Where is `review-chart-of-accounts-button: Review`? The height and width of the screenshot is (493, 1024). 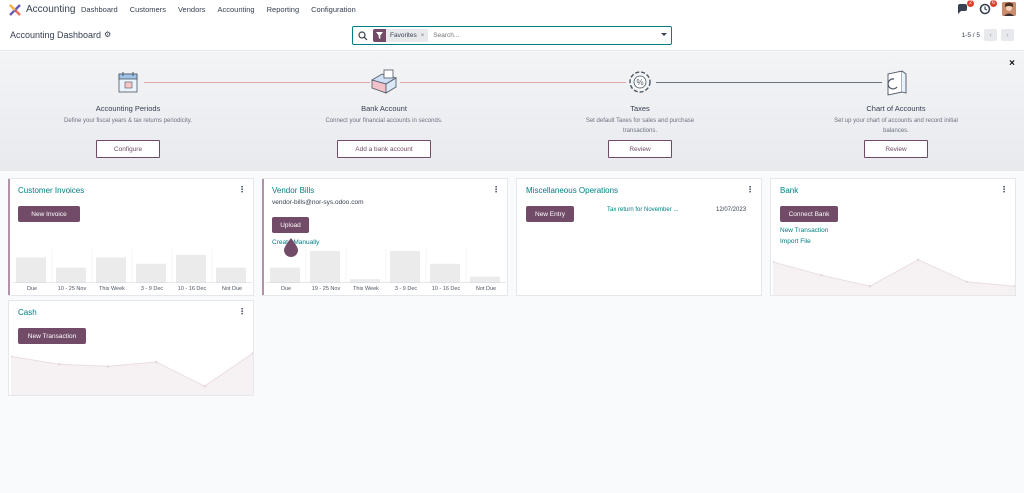
review-chart-of-accounts-button: Review is located at coordinates (896, 149).